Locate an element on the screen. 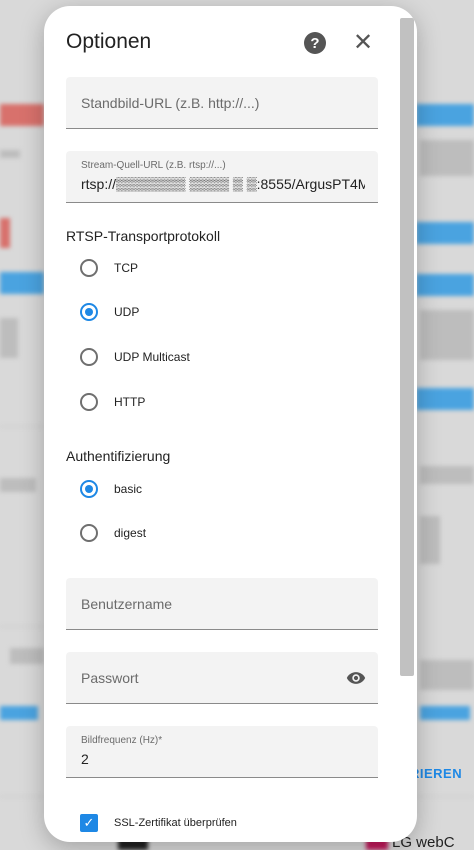 The height and width of the screenshot is (850, 474). eye-icon is located at coordinates (356, 678).